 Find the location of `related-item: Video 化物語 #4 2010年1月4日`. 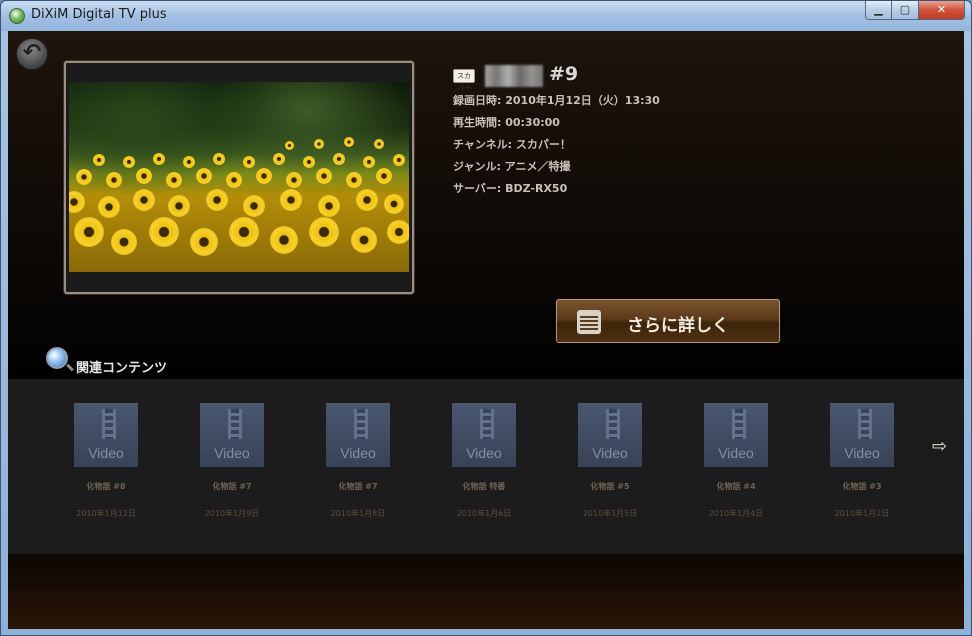

related-item: Video 化物語 #4 2010年1月4日 is located at coordinates (736, 461).